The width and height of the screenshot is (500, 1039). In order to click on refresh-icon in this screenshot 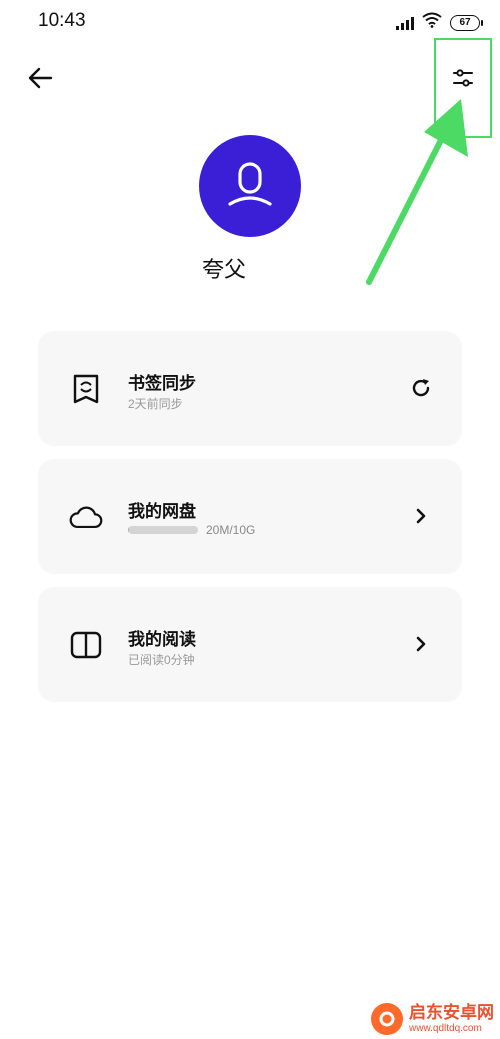, I will do `click(421, 388)`.